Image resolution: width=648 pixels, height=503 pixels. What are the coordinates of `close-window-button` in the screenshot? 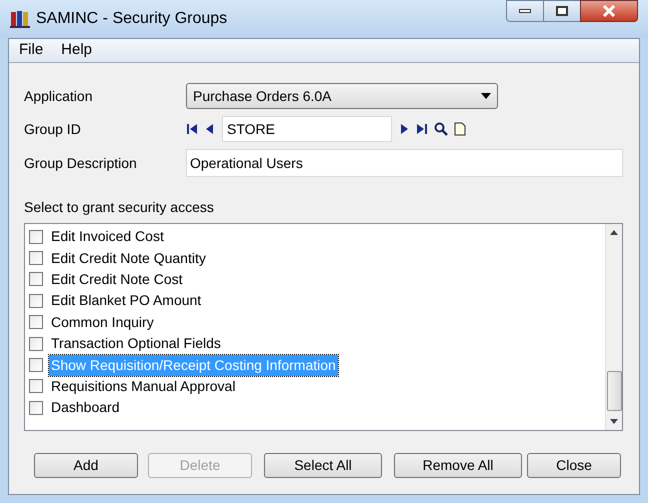 It's located at (609, 11).